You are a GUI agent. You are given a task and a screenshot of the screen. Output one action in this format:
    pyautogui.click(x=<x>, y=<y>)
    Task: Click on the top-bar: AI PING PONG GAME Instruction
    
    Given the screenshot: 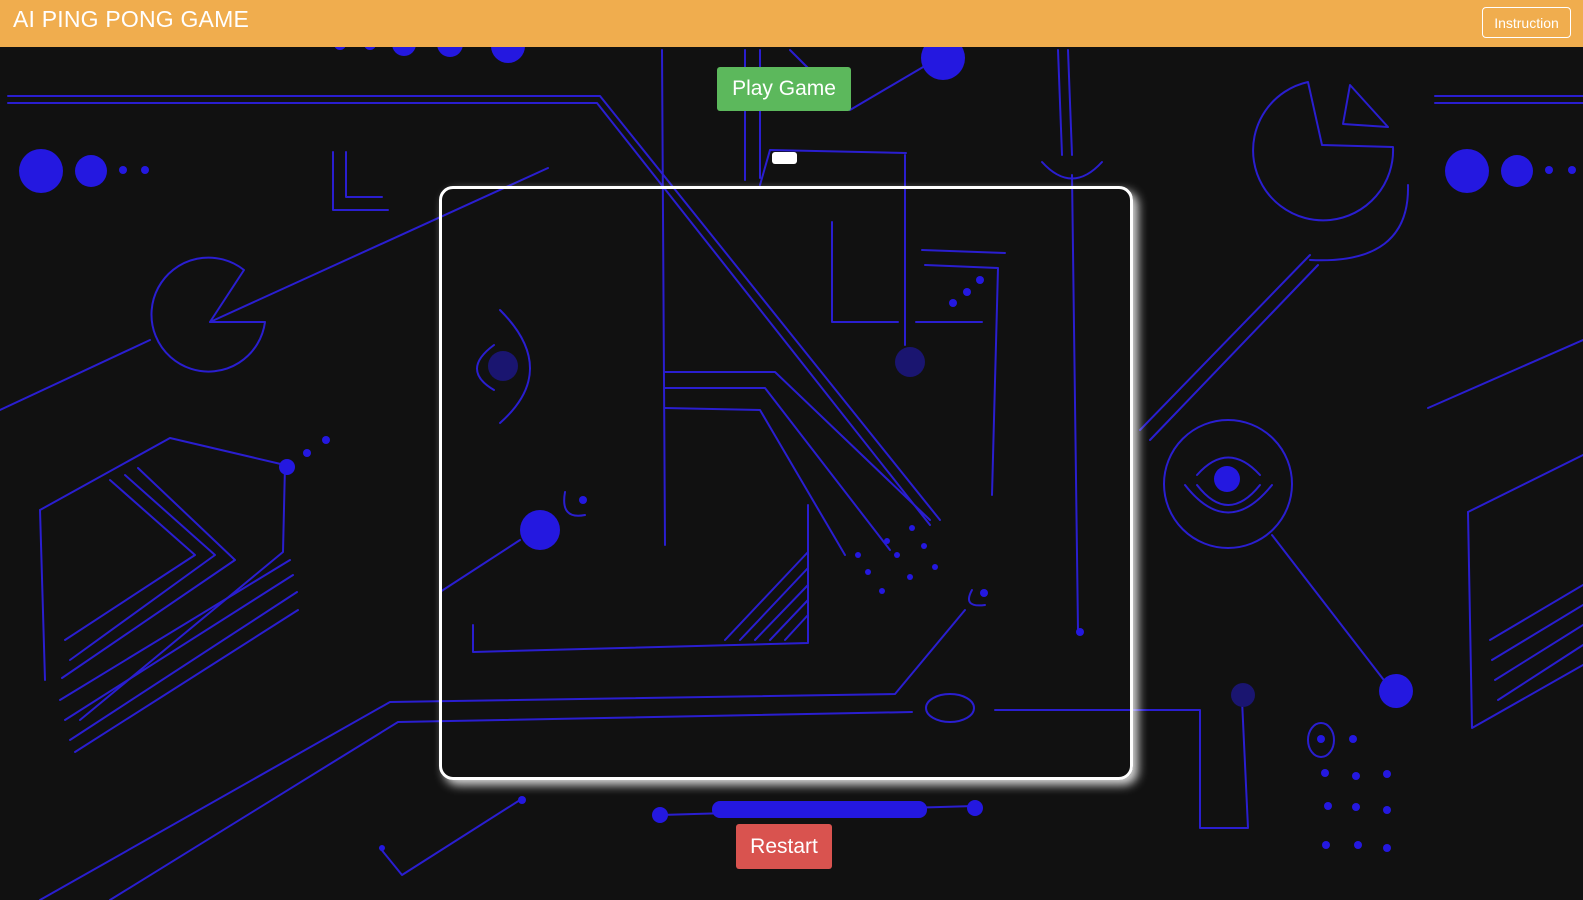 What is the action you would take?
    pyautogui.click(x=791, y=23)
    